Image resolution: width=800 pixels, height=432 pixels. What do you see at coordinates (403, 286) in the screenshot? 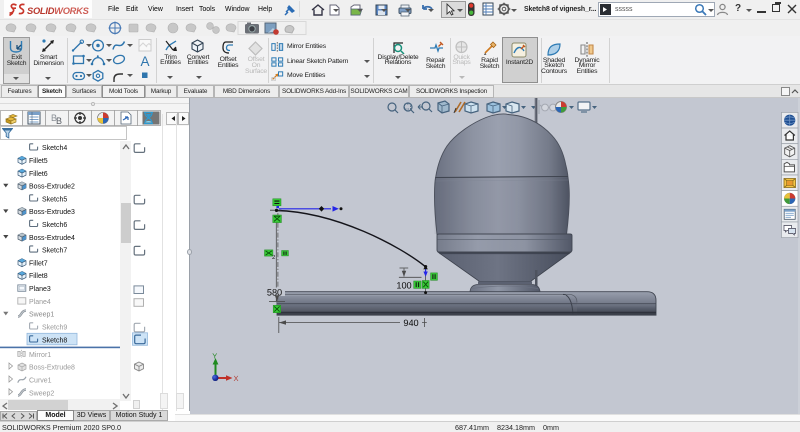
I see `svg-text: 100` at bounding box center [403, 286].